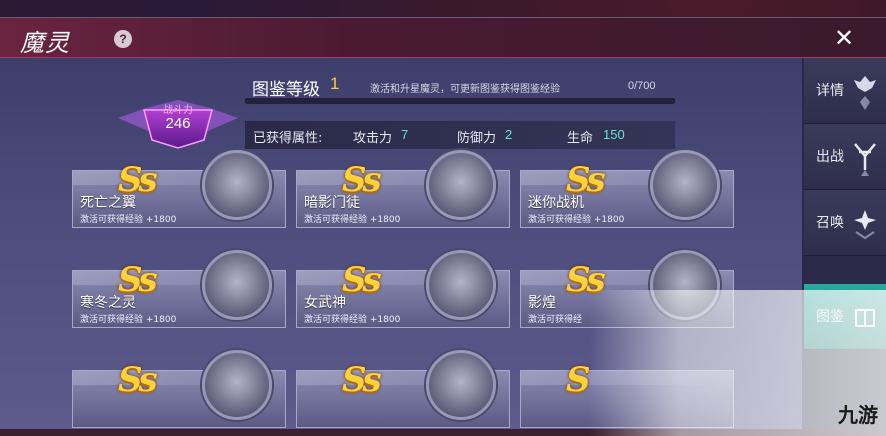 The image size is (886, 436). What do you see at coordinates (844, 38) in the screenshot?
I see `close-button: ✕` at bounding box center [844, 38].